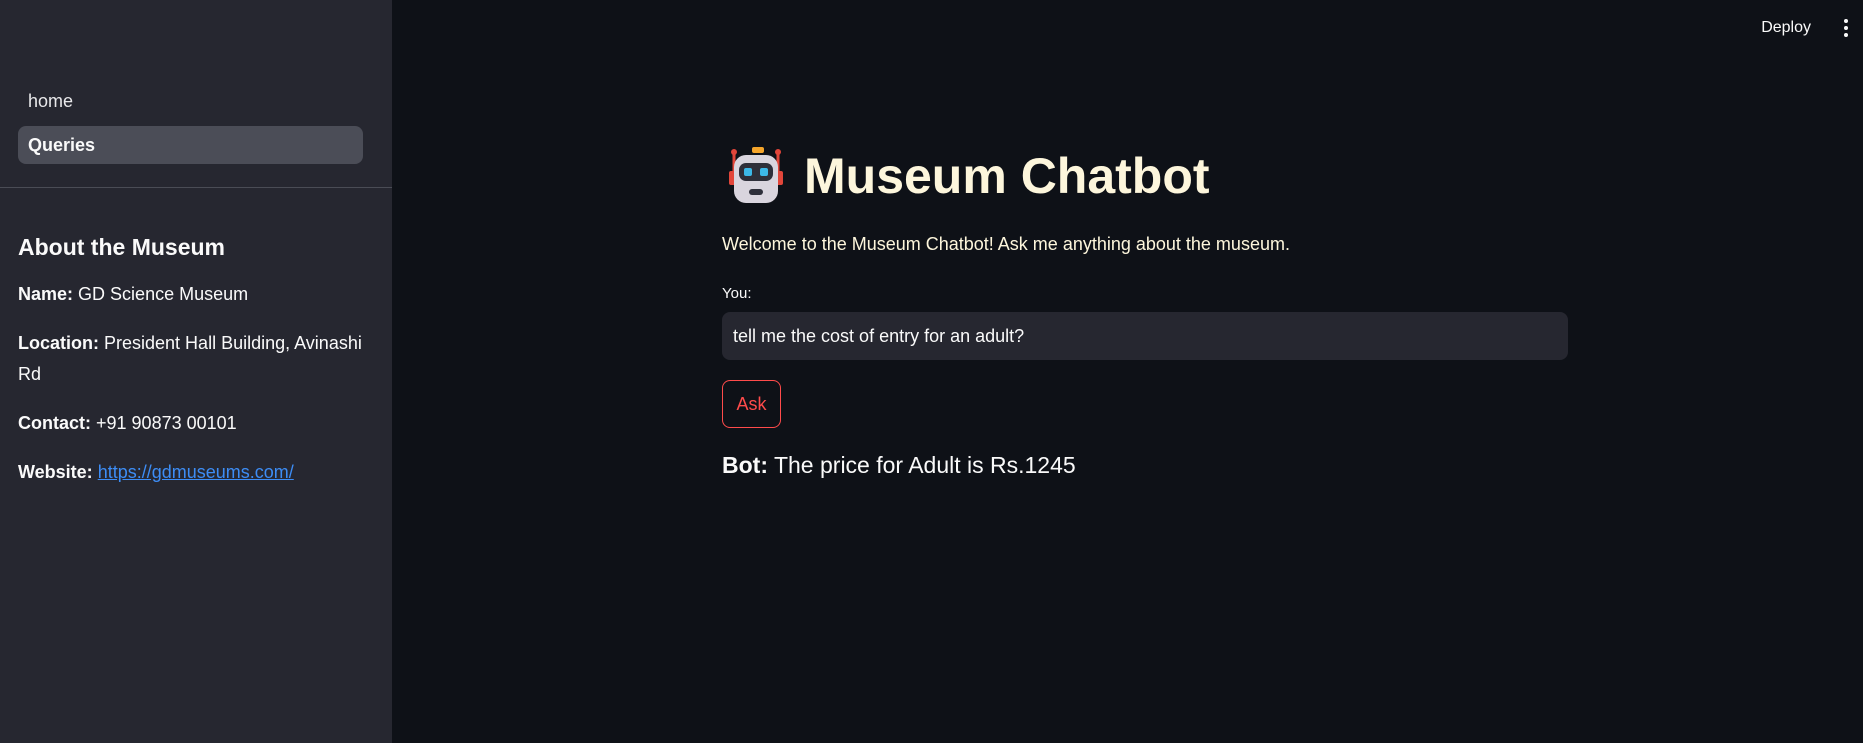  What do you see at coordinates (190, 101) in the screenshot?
I see `sidebar-item-home: home` at bounding box center [190, 101].